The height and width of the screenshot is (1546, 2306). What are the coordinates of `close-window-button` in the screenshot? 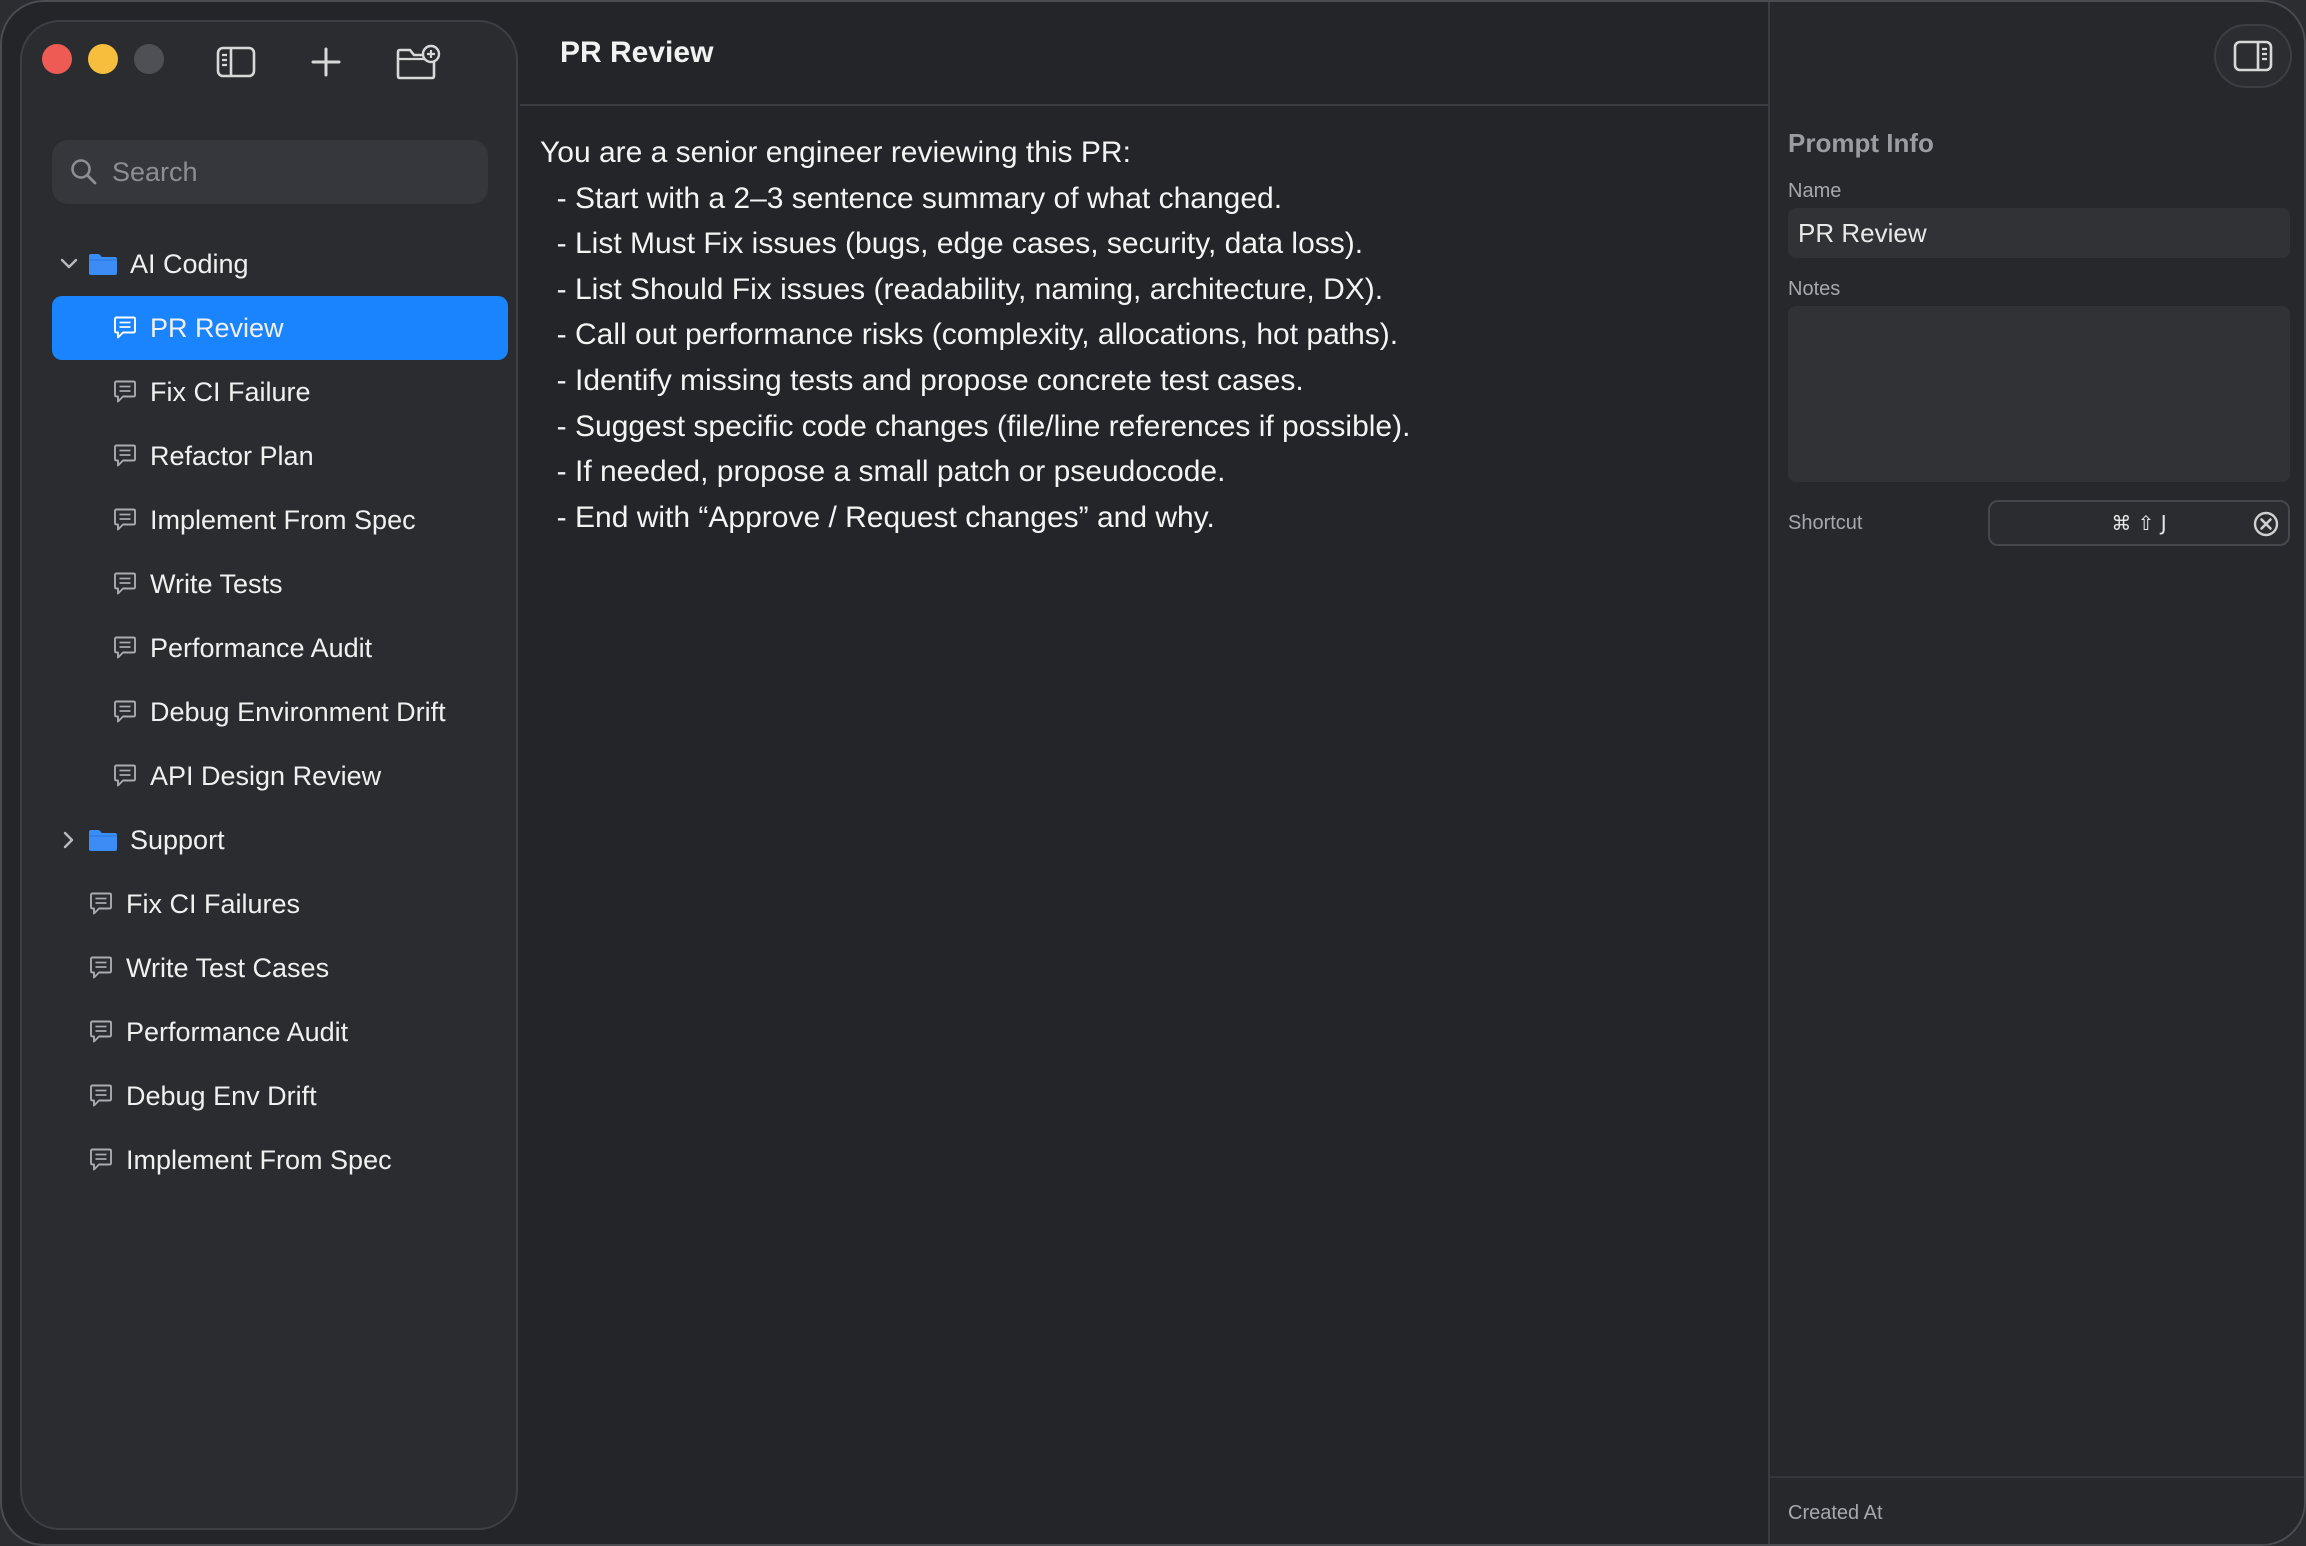 It's located at (57, 59).